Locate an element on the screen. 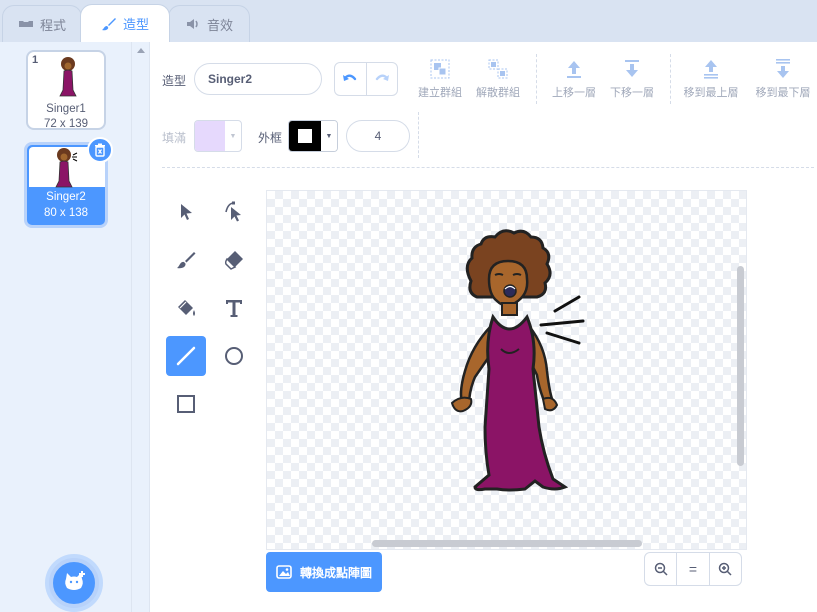 The width and height of the screenshot is (817, 612). tab-sounds: 音效 is located at coordinates (209, 23).